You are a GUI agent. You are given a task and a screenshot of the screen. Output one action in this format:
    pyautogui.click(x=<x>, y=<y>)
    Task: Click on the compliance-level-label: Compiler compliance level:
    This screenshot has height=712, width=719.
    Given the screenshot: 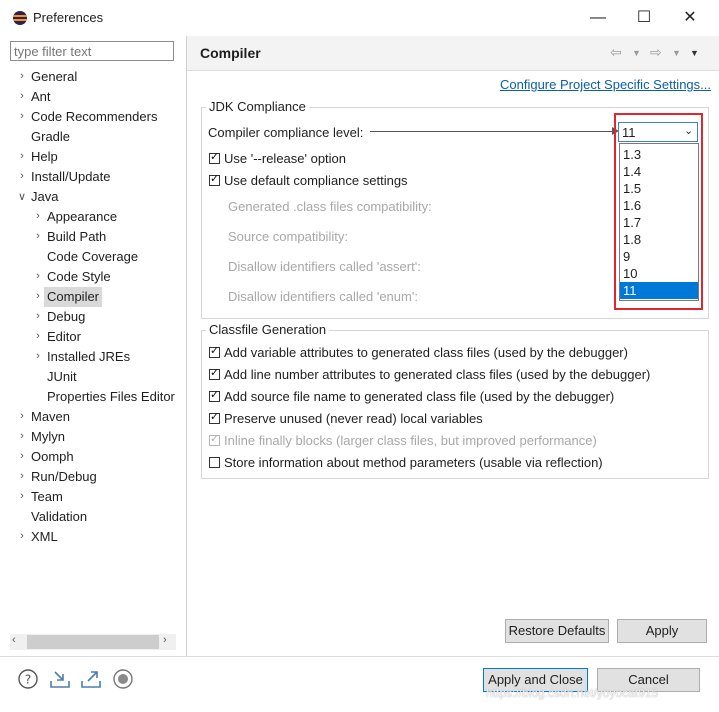 What is the action you would take?
    pyautogui.click(x=286, y=132)
    